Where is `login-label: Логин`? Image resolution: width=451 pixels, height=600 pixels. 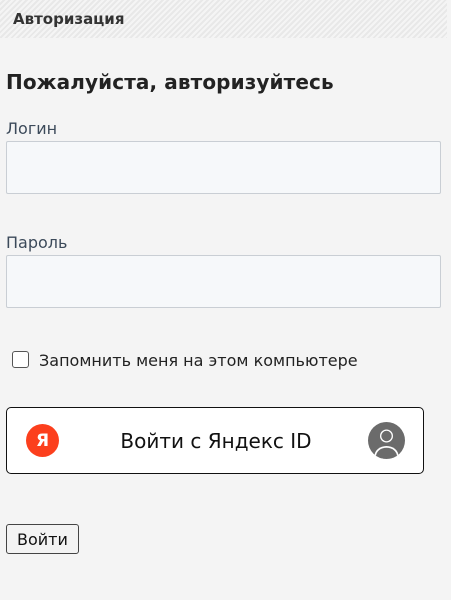 login-label: Логин is located at coordinates (32, 128).